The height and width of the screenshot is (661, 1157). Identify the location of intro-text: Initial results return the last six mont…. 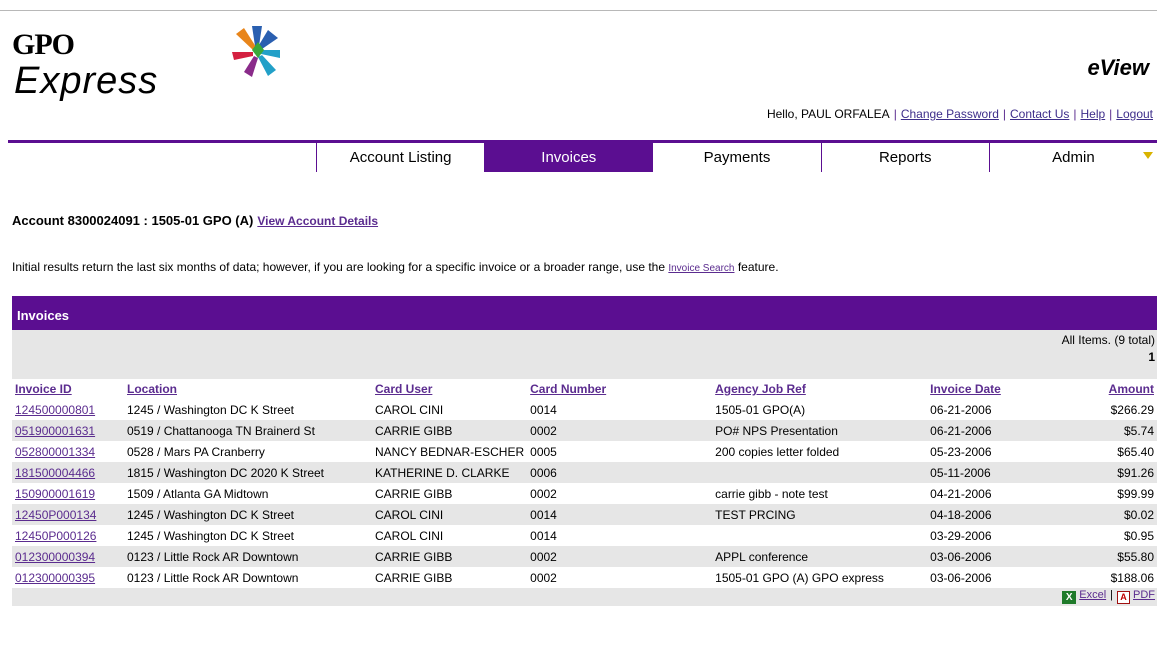
(395, 267).